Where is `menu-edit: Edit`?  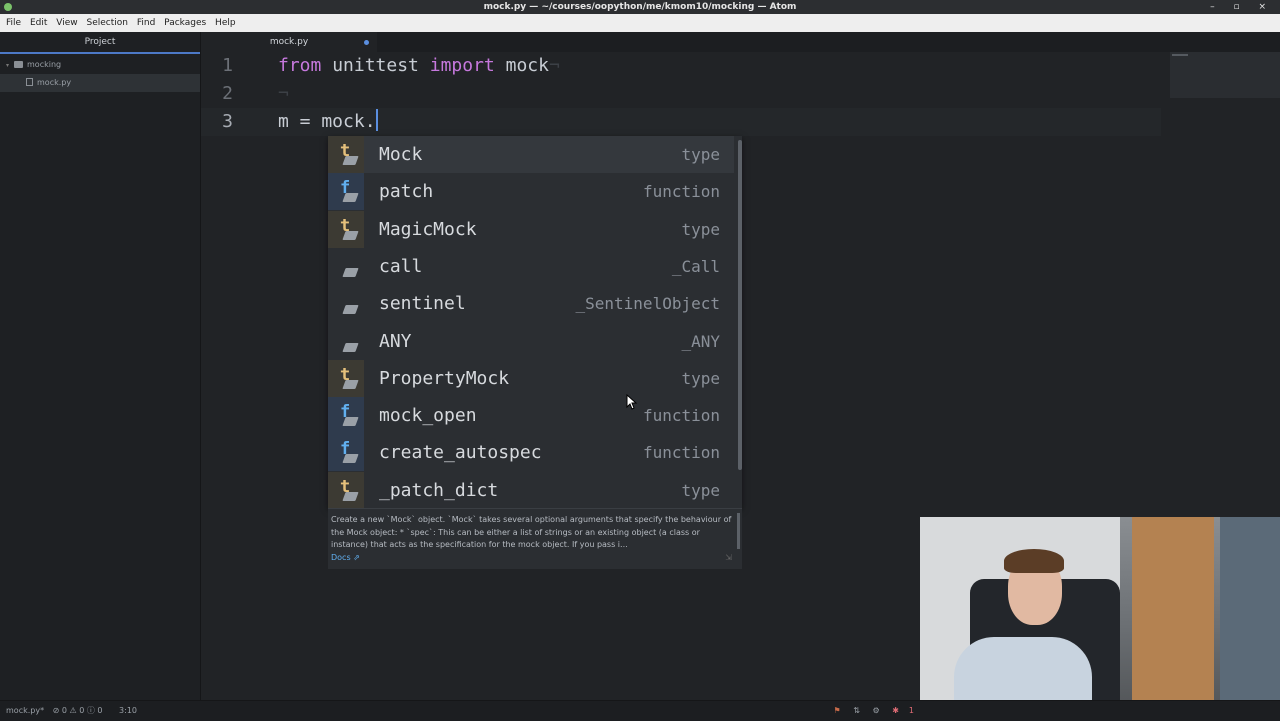
menu-edit: Edit is located at coordinates (35, 23).